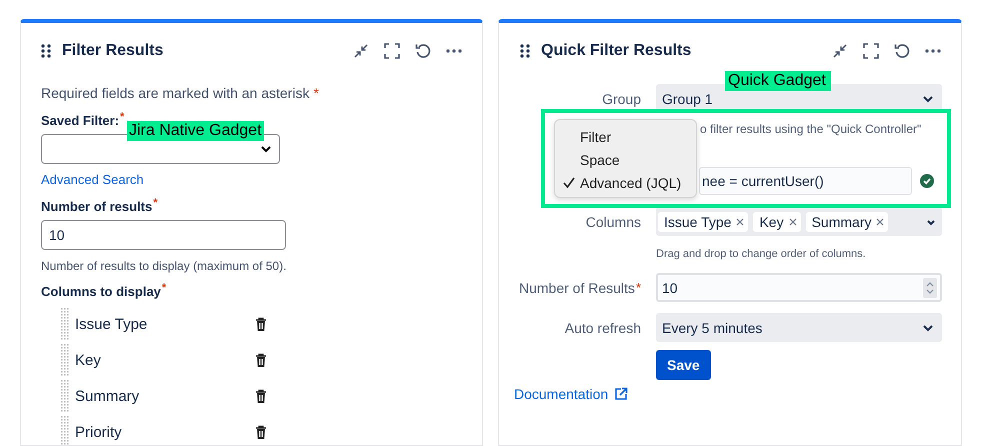 The width and height of the screenshot is (999, 446). What do you see at coordinates (811, 129) in the screenshot?
I see `help-text: o filter results using the "Quick Controller"` at bounding box center [811, 129].